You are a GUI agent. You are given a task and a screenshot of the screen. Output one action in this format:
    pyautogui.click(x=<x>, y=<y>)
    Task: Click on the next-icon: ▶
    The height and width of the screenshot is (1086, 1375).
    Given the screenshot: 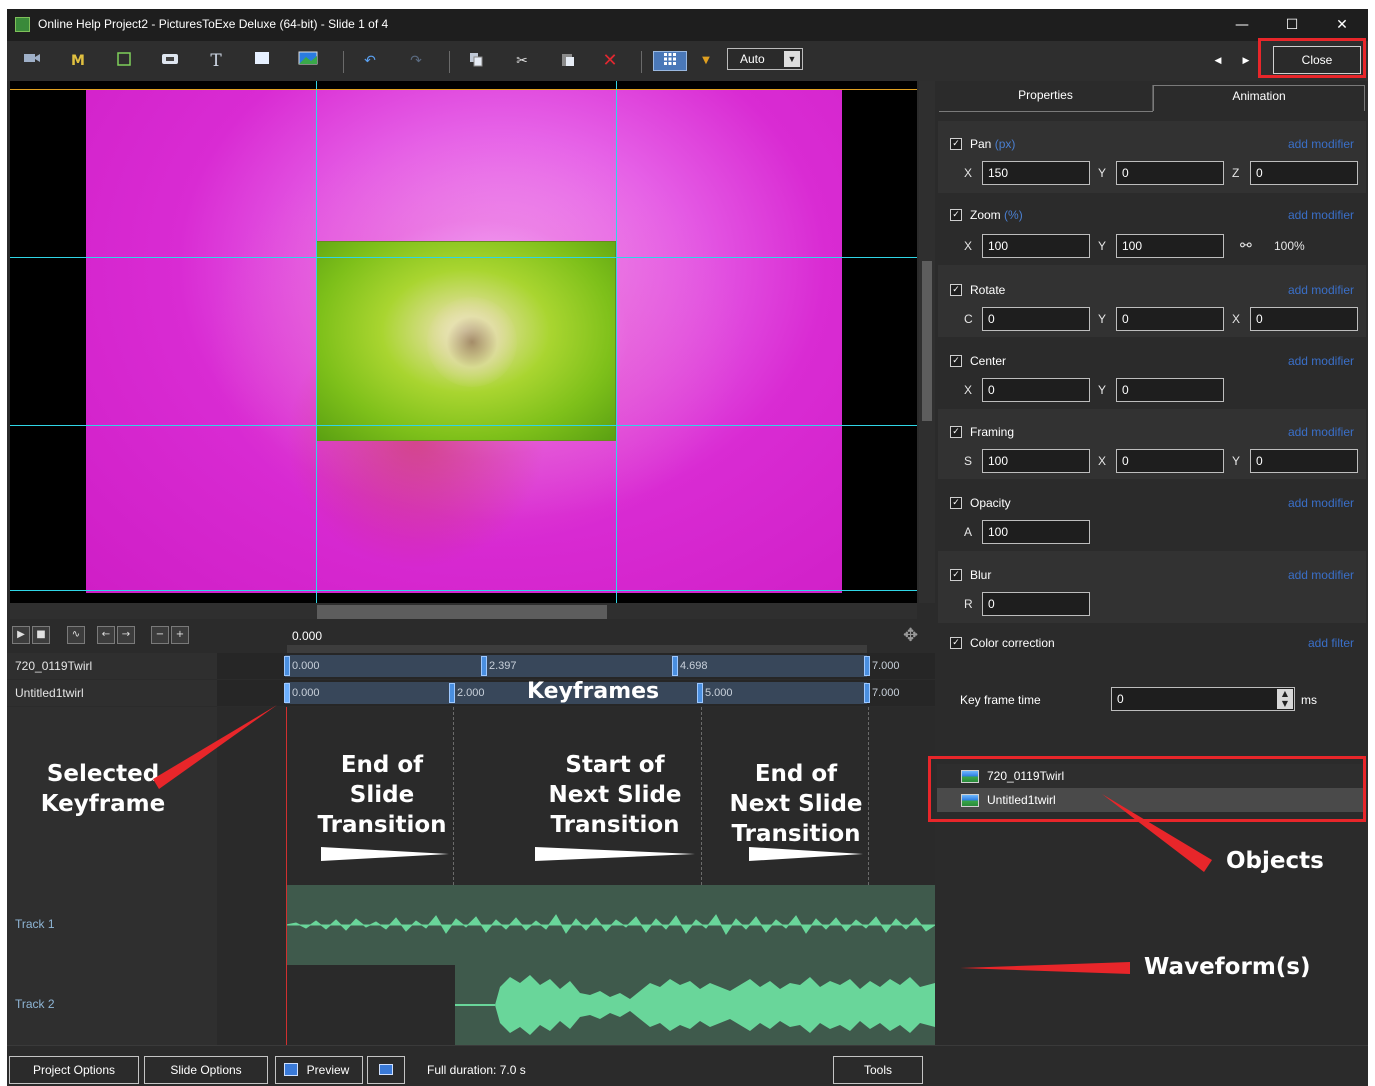 What is the action you would take?
    pyautogui.click(x=1246, y=61)
    